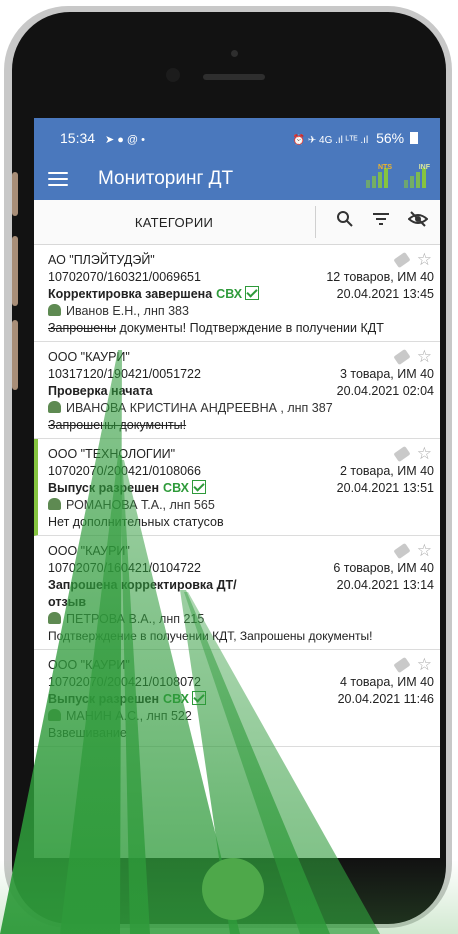 The height and width of the screenshot is (934, 458). I want to click on item-datetime: 20.04.2021 11:46, so click(385, 699).